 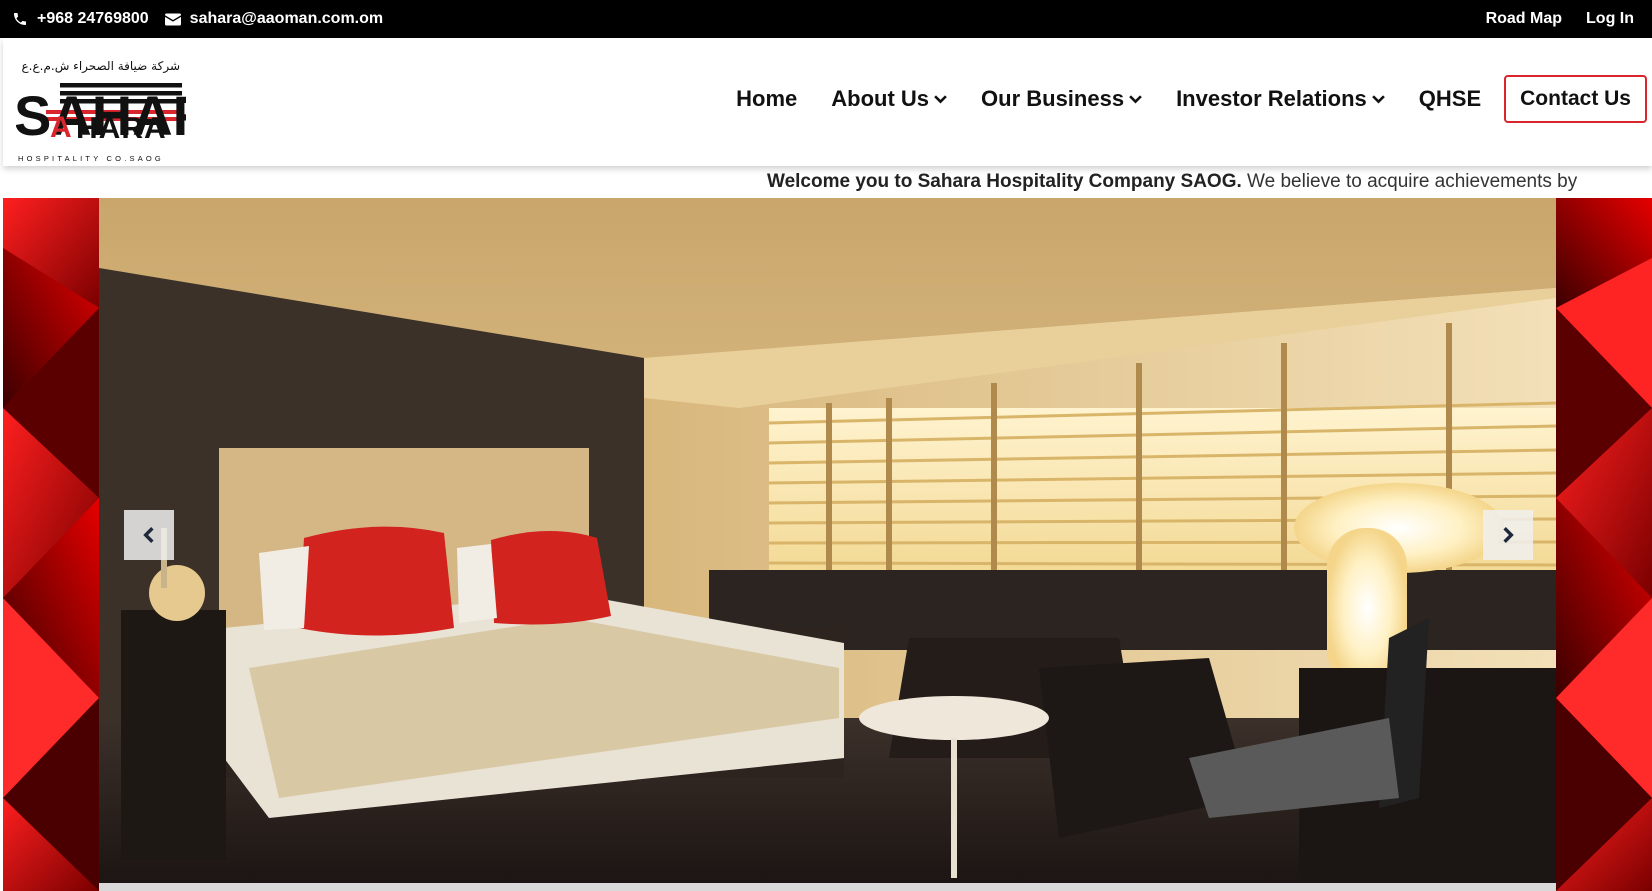 What do you see at coordinates (20, 19) in the screenshot?
I see `phone-icon` at bounding box center [20, 19].